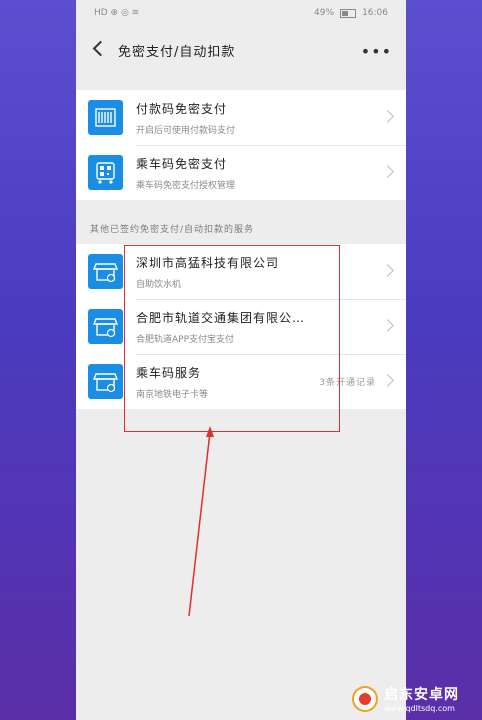 This screenshot has width=482, height=720. I want to click on watermark-url: www.qdltsdq.com, so click(419, 708).